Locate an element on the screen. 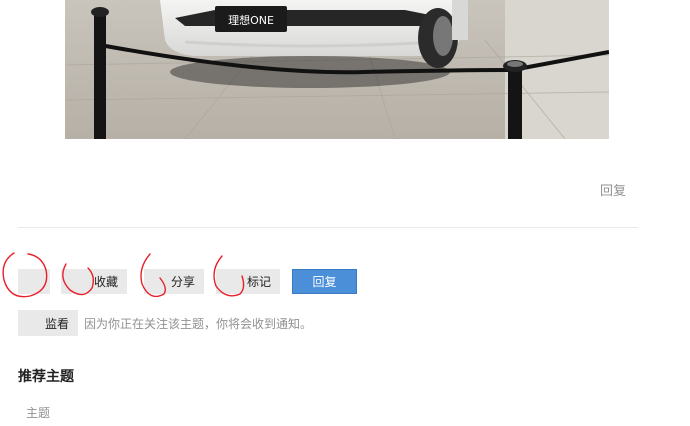 This screenshot has width=690, height=426. reply-button: 回复 is located at coordinates (324, 281).